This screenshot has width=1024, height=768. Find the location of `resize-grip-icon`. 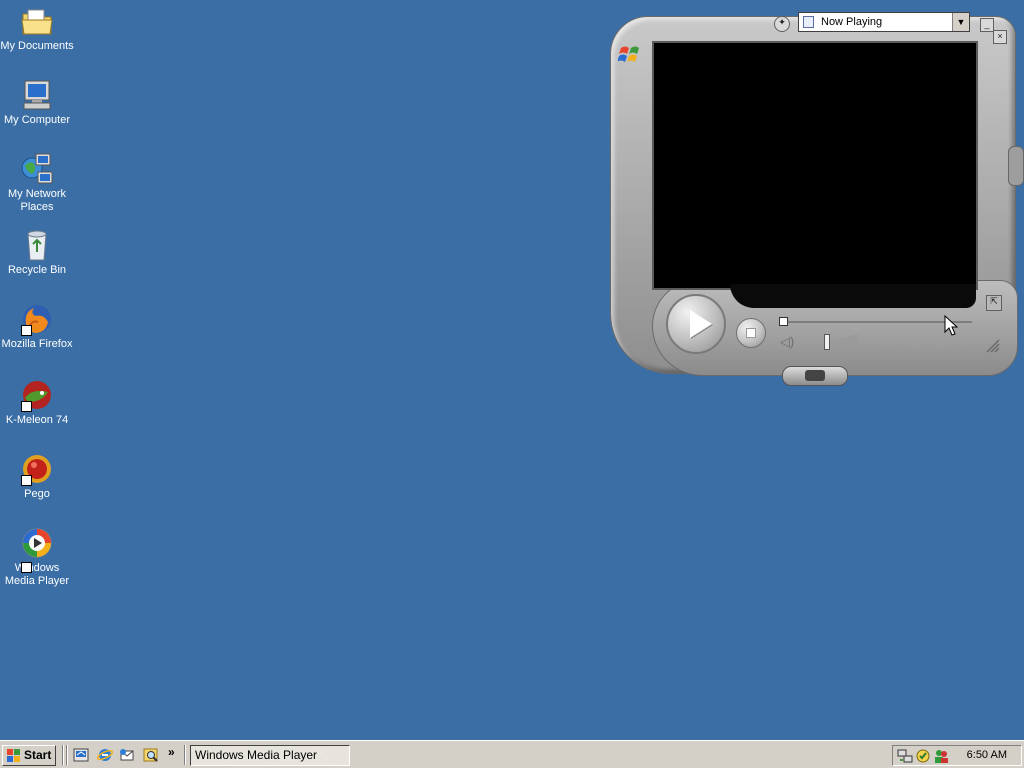

resize-grip-icon is located at coordinates (993, 346).